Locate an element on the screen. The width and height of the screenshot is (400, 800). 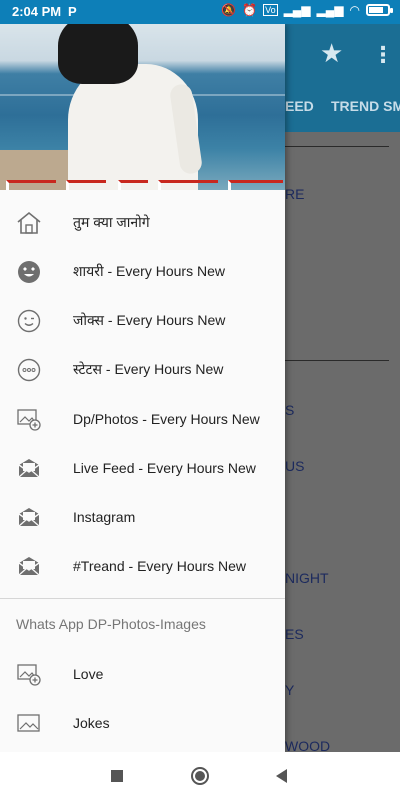
menu-item-label: #Treand - Every Hours New is located at coordinates (159, 565).